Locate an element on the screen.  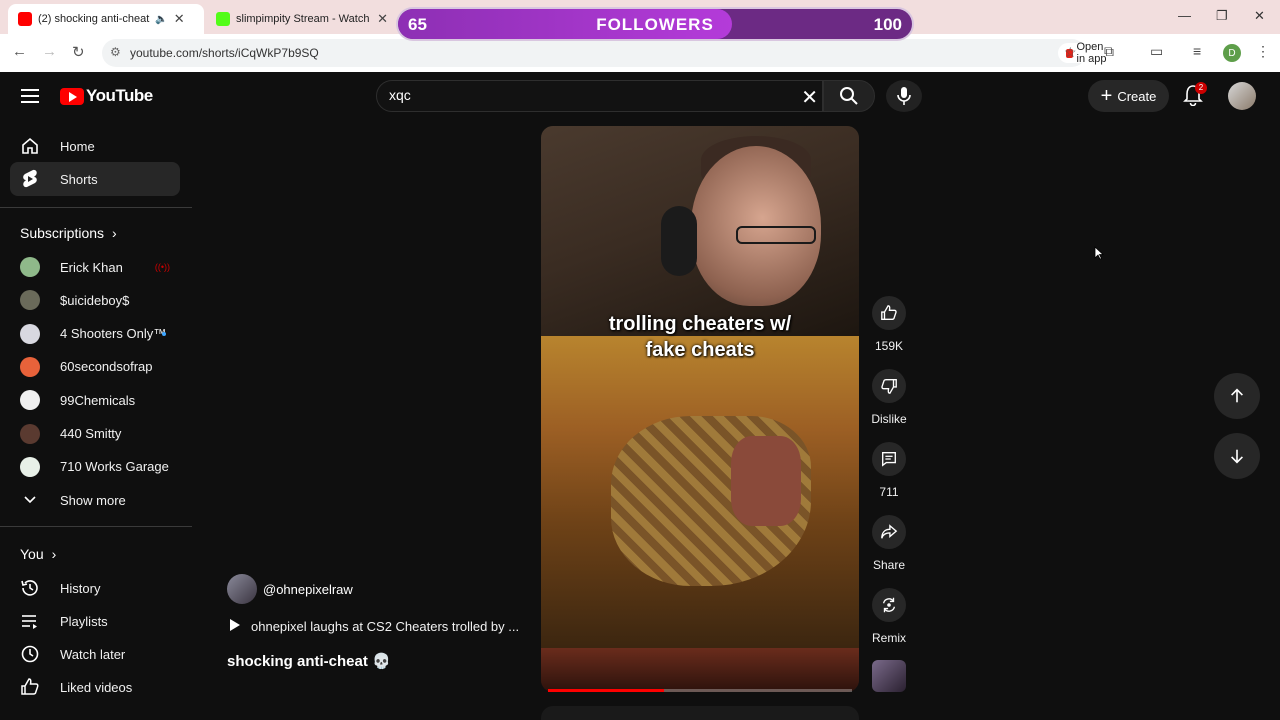
comments-button is located at coordinates (889, 459).